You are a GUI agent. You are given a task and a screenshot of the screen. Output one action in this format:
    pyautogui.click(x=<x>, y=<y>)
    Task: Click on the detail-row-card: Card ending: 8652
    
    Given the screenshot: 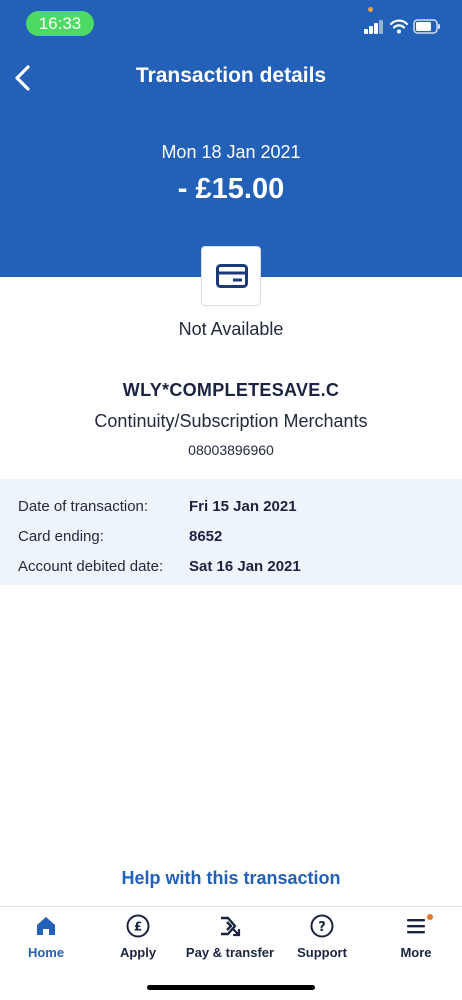 What is the action you would take?
    pyautogui.click(x=231, y=537)
    